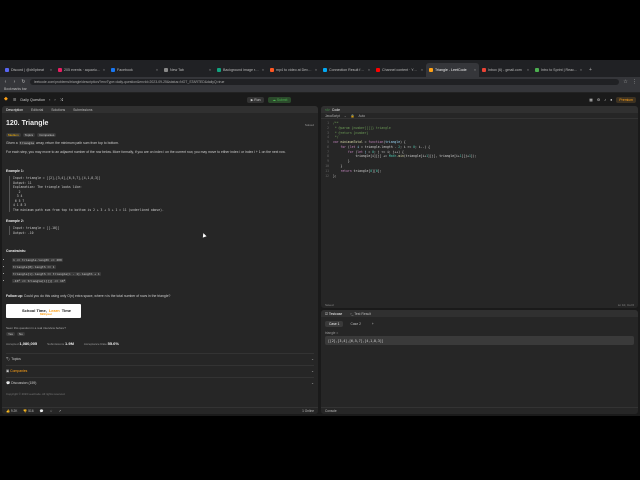 This screenshot has width=640, height=480. What do you see at coordinates (332, 116) in the screenshot?
I see `language-select: JavaScript` at bounding box center [332, 116].